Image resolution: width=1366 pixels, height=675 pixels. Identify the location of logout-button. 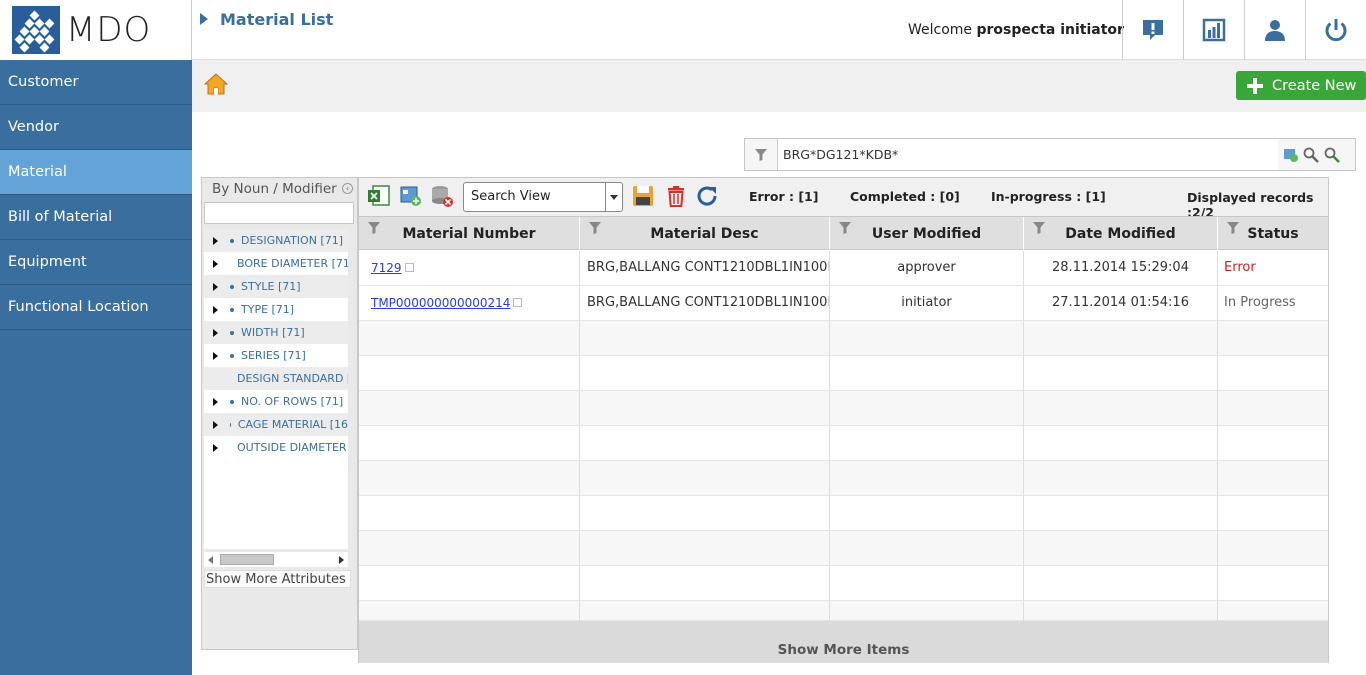
(1335, 30).